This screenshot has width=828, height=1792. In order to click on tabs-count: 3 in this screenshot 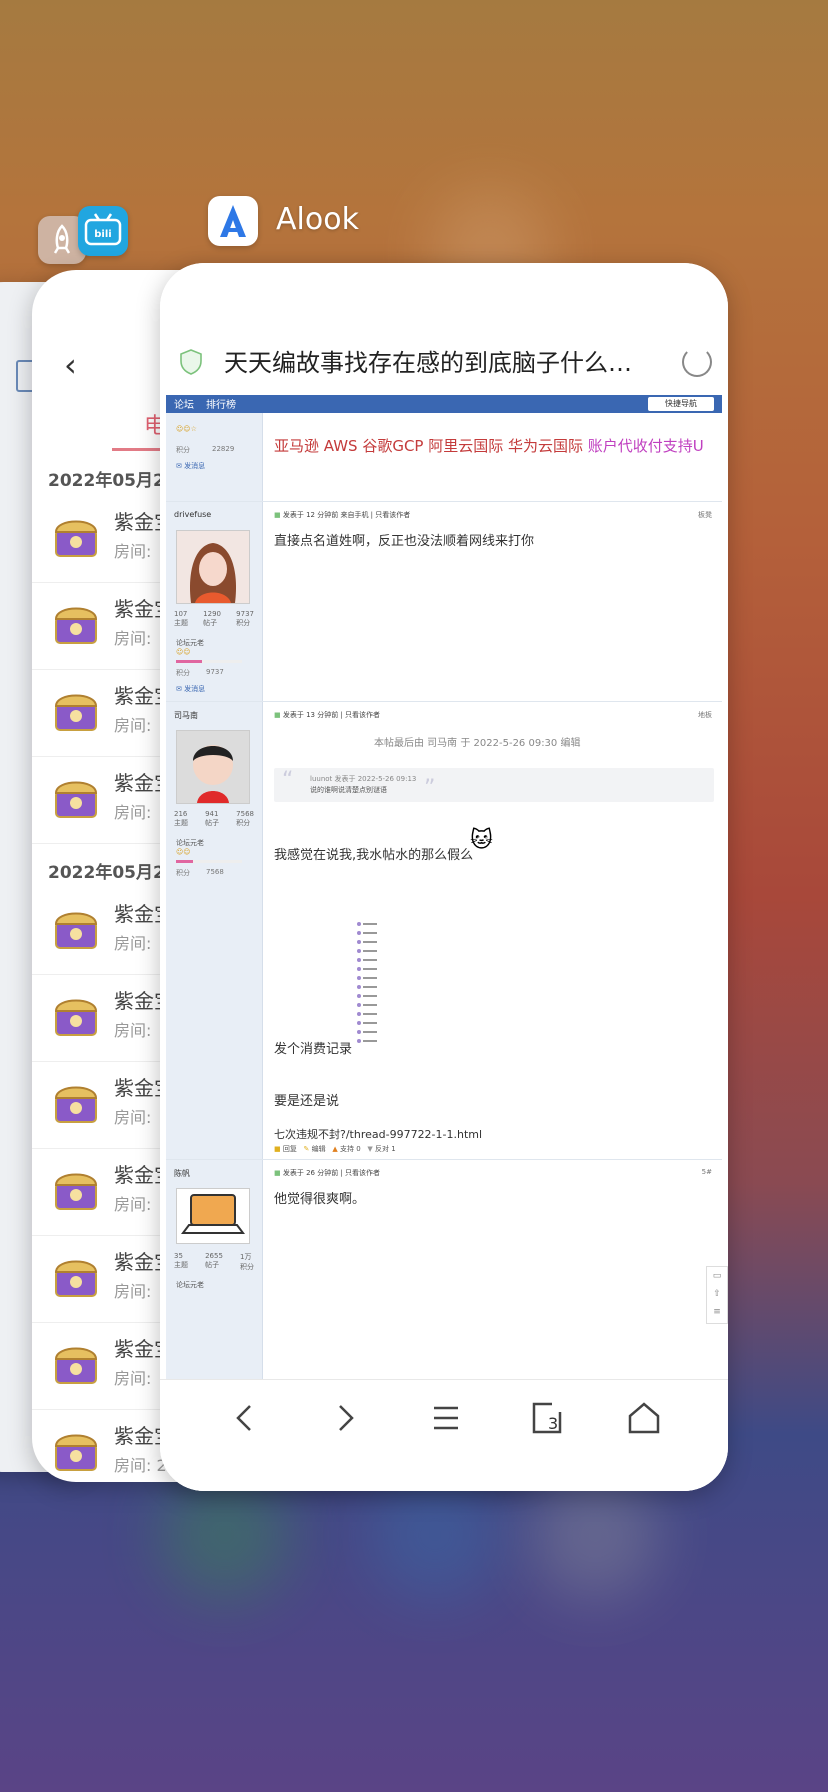, I will do `click(553, 1423)`.